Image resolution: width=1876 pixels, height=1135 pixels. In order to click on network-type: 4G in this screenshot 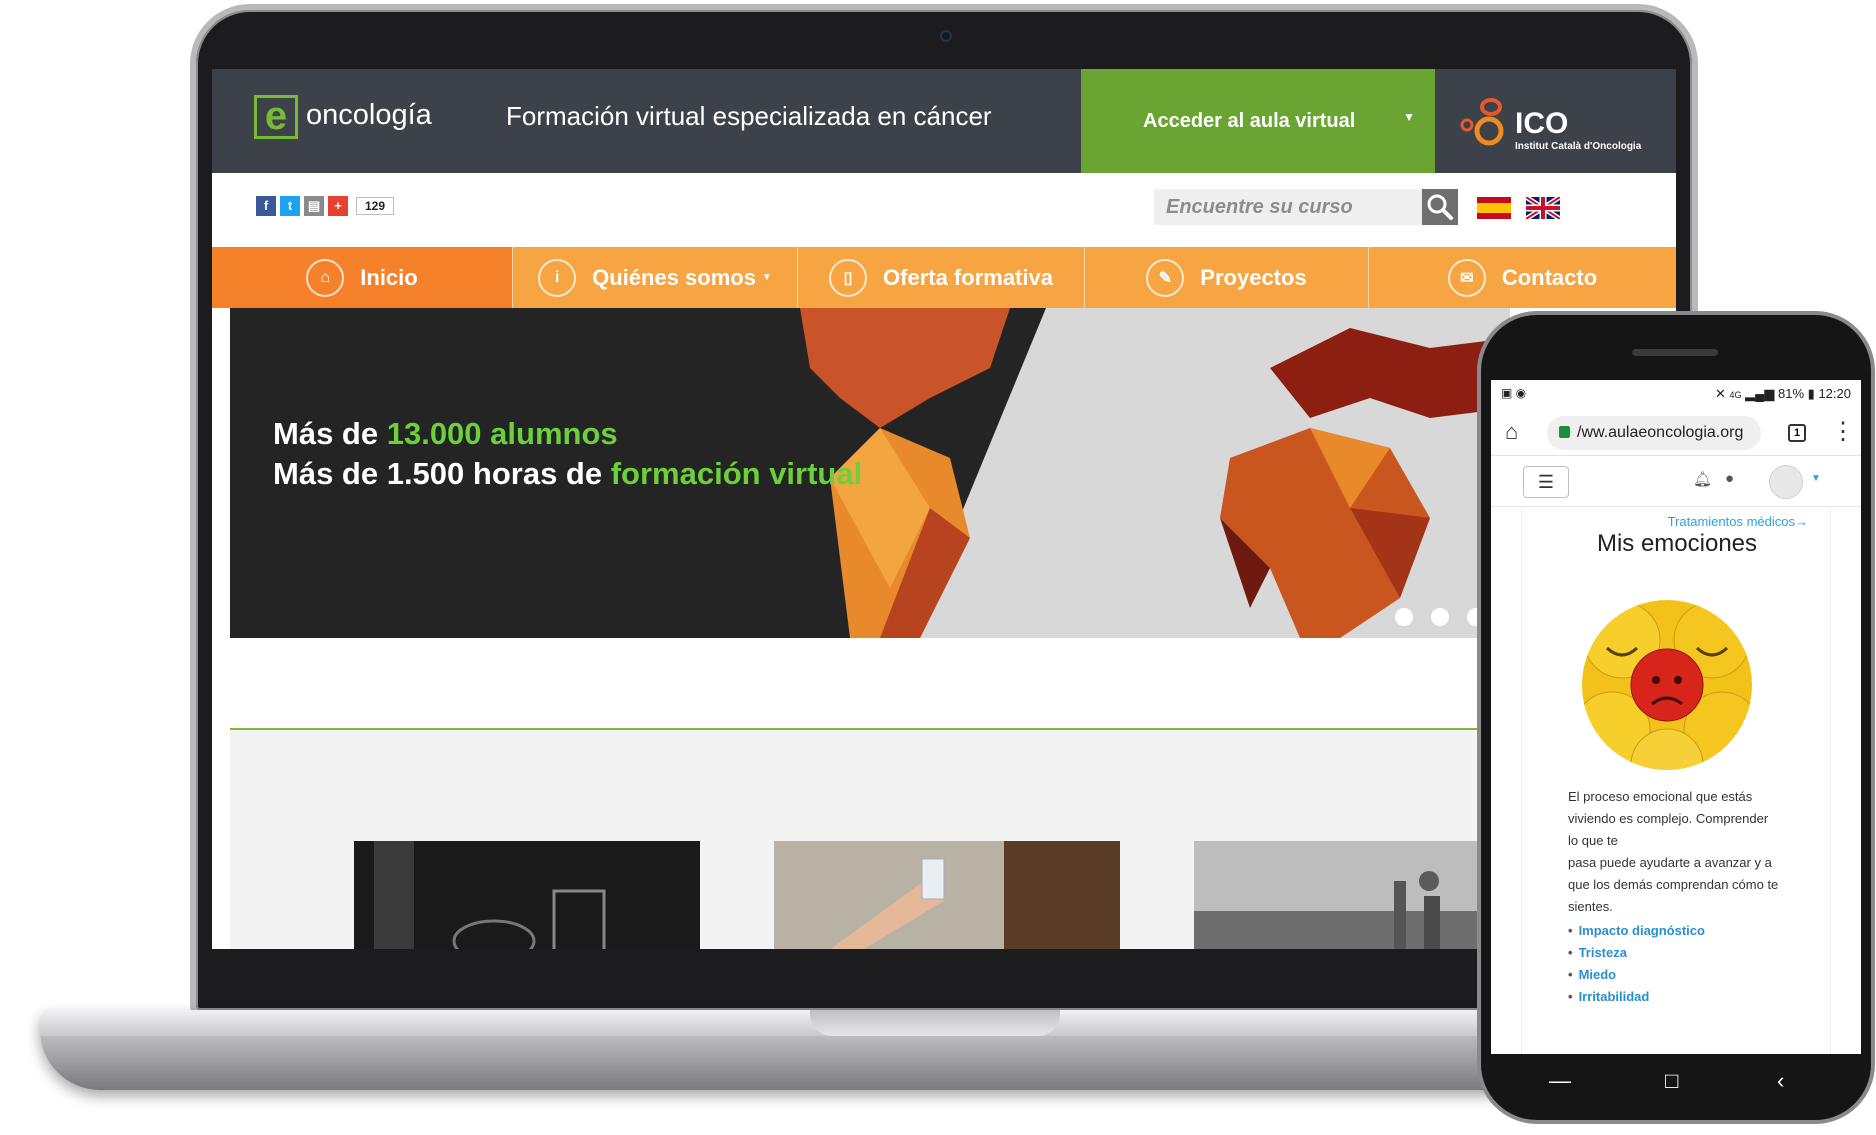, I will do `click(1735, 395)`.